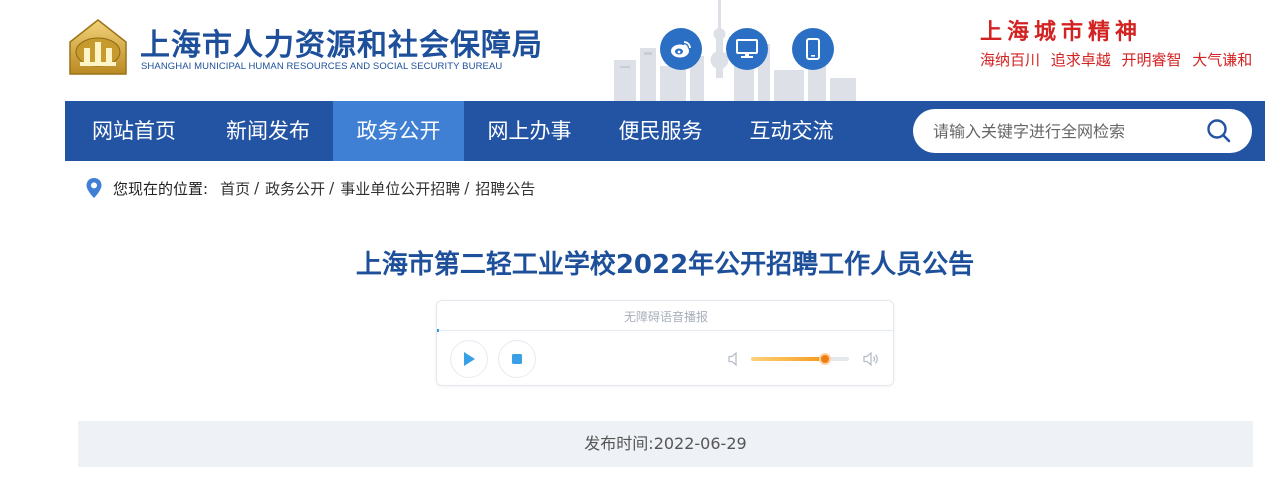 This screenshot has width=1282, height=483. Describe the element at coordinates (735, 359) in the screenshot. I see `volume-down-icon` at that location.